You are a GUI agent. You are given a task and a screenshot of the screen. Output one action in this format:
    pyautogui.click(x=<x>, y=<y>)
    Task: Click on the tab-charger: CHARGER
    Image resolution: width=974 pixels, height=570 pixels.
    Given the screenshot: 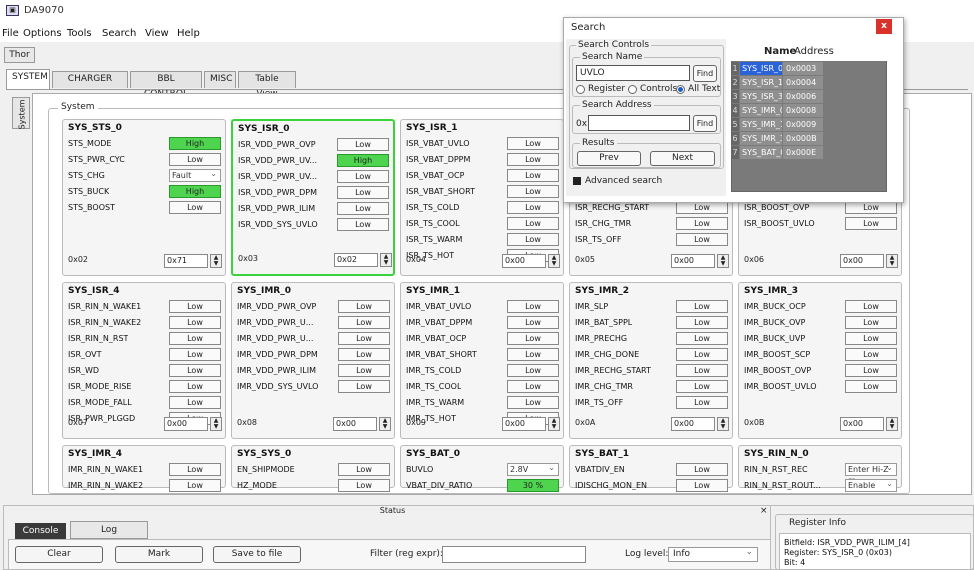 What is the action you would take?
    pyautogui.click(x=90, y=79)
    